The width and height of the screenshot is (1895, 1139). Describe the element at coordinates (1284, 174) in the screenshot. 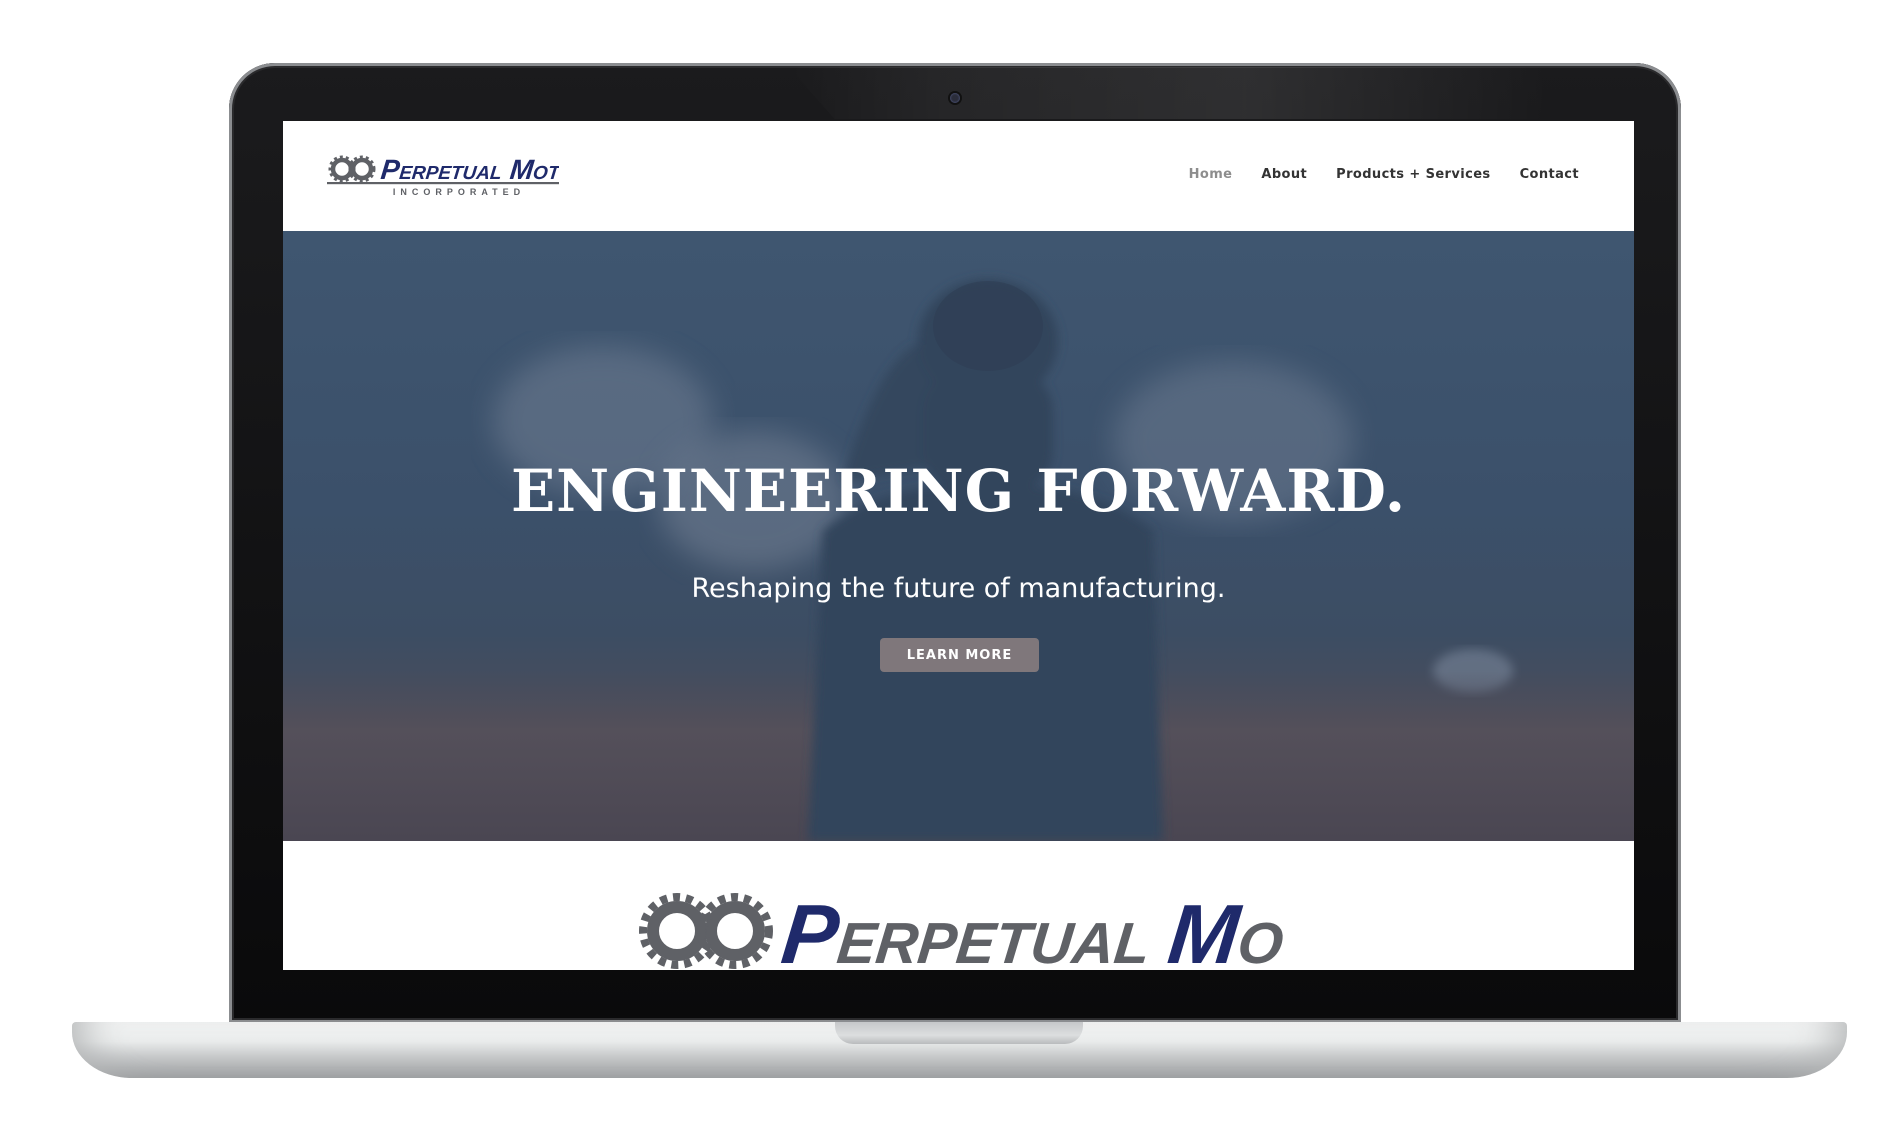

I see `nav-item-about: About` at that location.